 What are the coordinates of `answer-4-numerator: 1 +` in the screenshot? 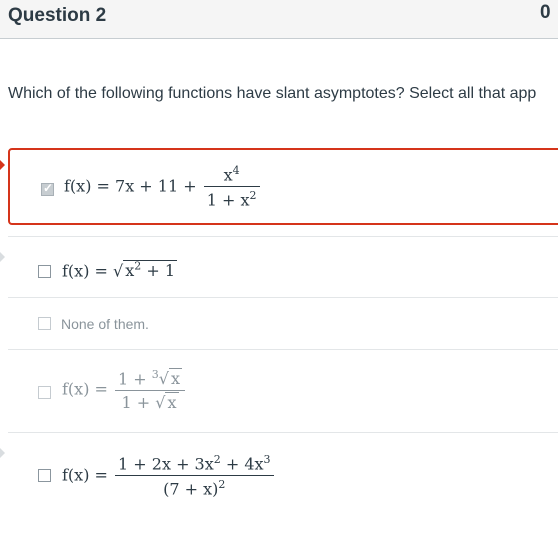 It's located at (135, 379).